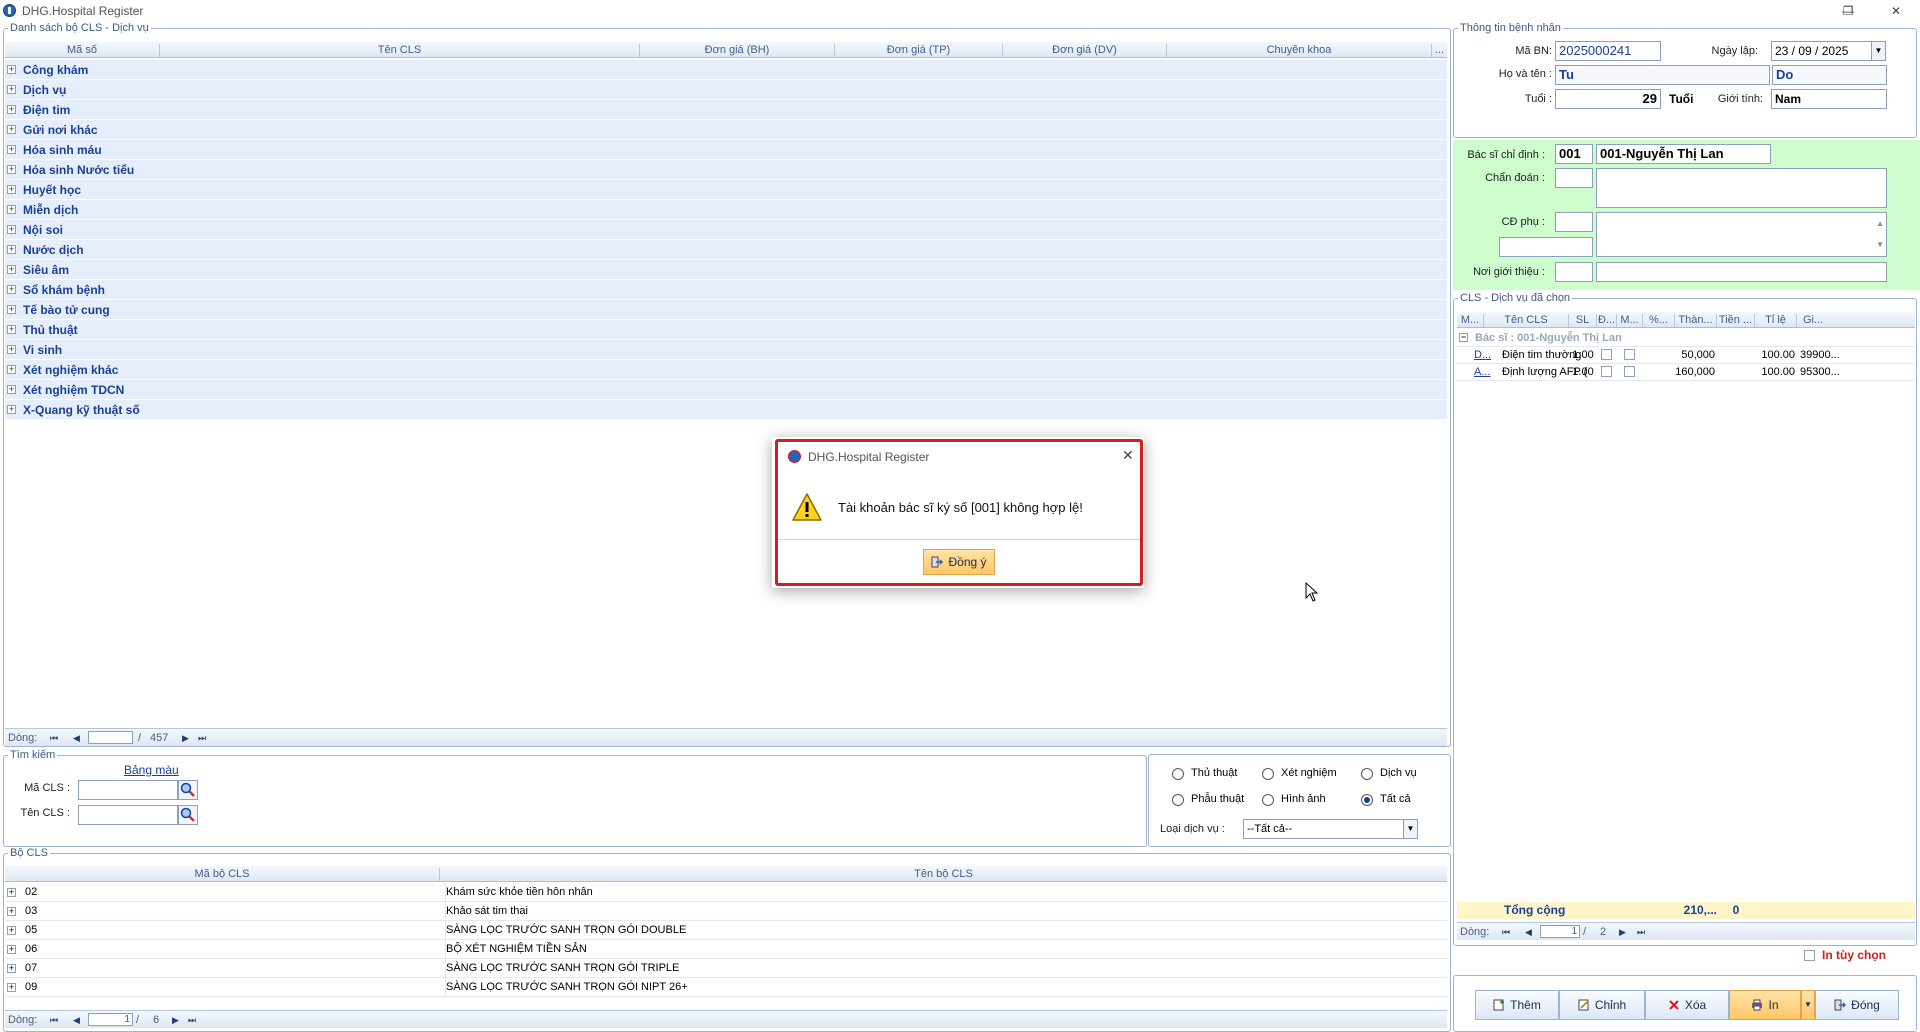  I want to click on filter-radio-label: Phẫu thuật, so click(1217, 799).